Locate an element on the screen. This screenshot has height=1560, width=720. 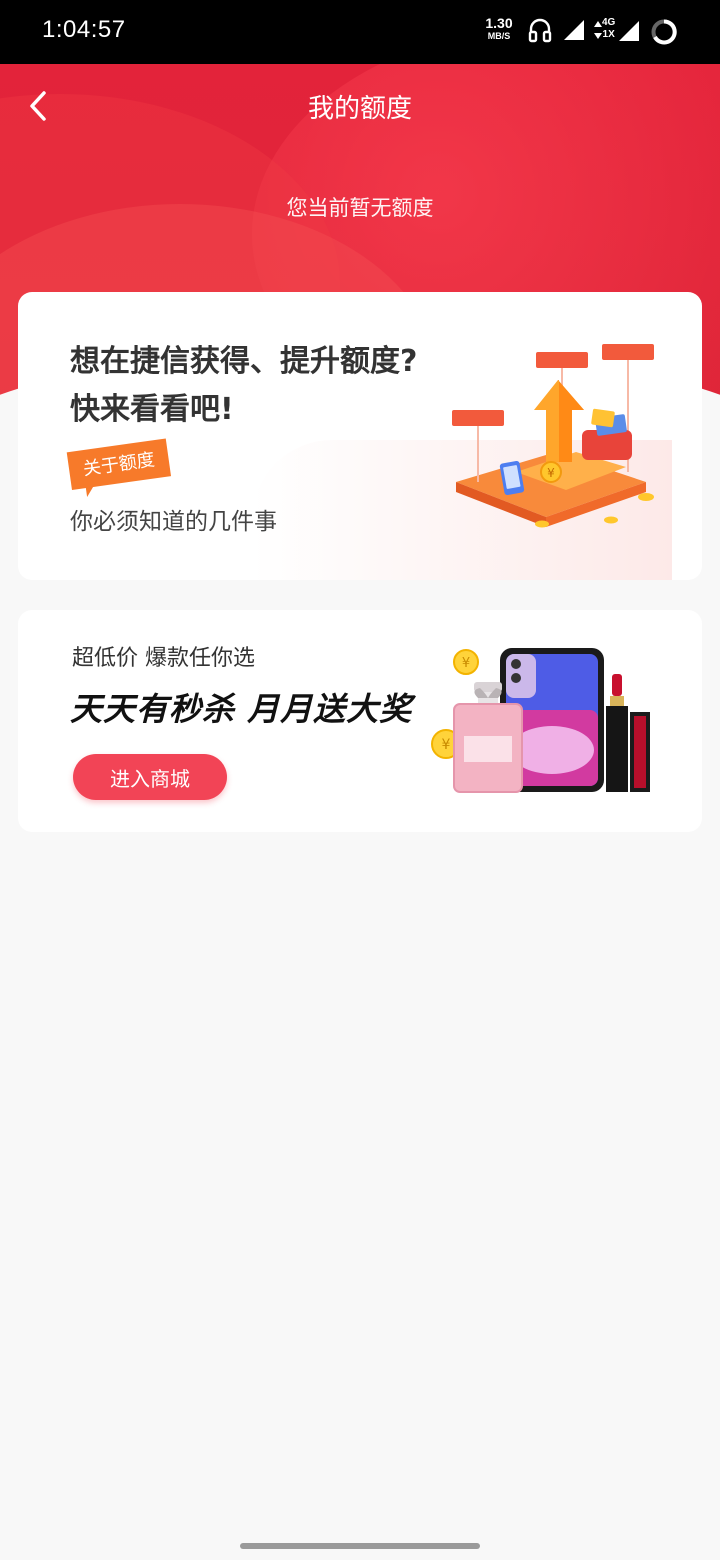
mall-promo-card: 超低价 爆款任你选 天天有秒杀 月月送大奖 进入商城 ¥ ¥ is located at coordinates (360, 721).